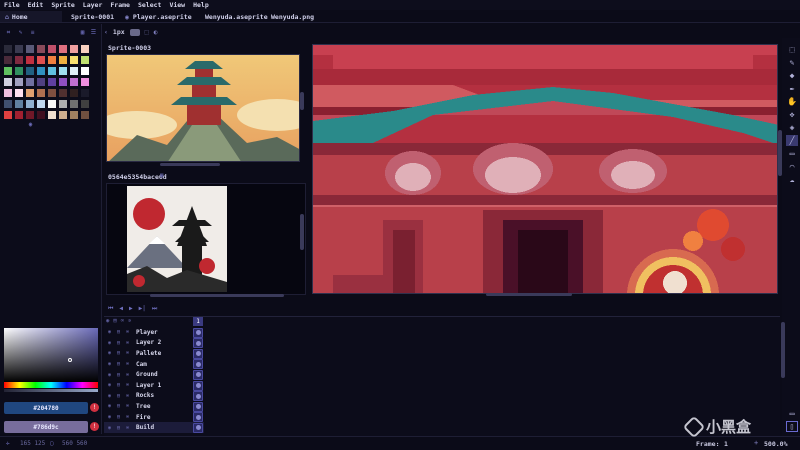 This screenshot has width=800, height=450. Describe the element at coordinates (792, 127) in the screenshot. I see `fill-tool-icon: ◈` at that location.